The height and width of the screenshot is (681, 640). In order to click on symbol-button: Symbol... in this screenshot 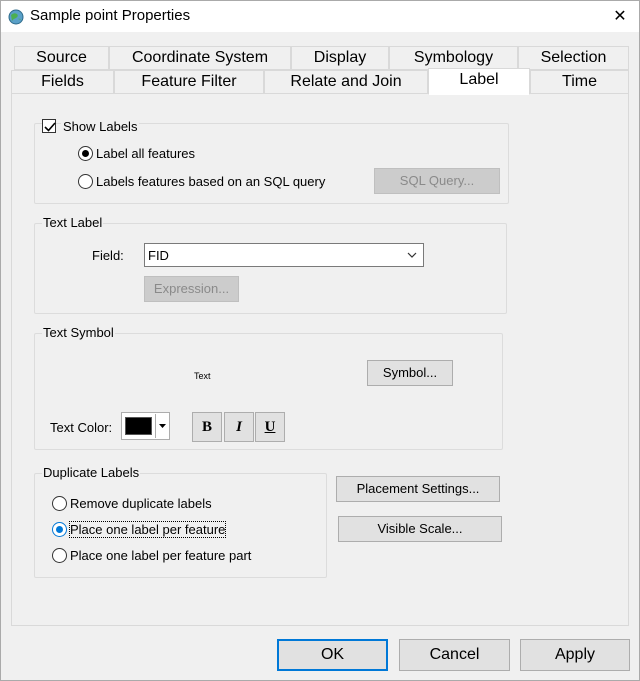, I will do `click(410, 373)`.